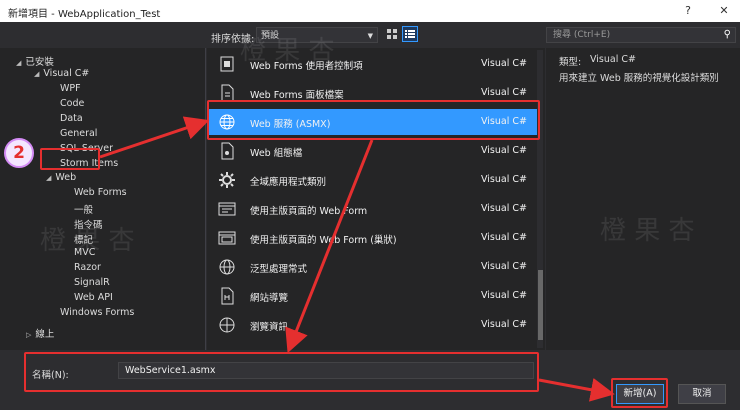 This screenshot has width=740, height=410. What do you see at coordinates (724, 11) in the screenshot?
I see `close-button: ✕` at bounding box center [724, 11].